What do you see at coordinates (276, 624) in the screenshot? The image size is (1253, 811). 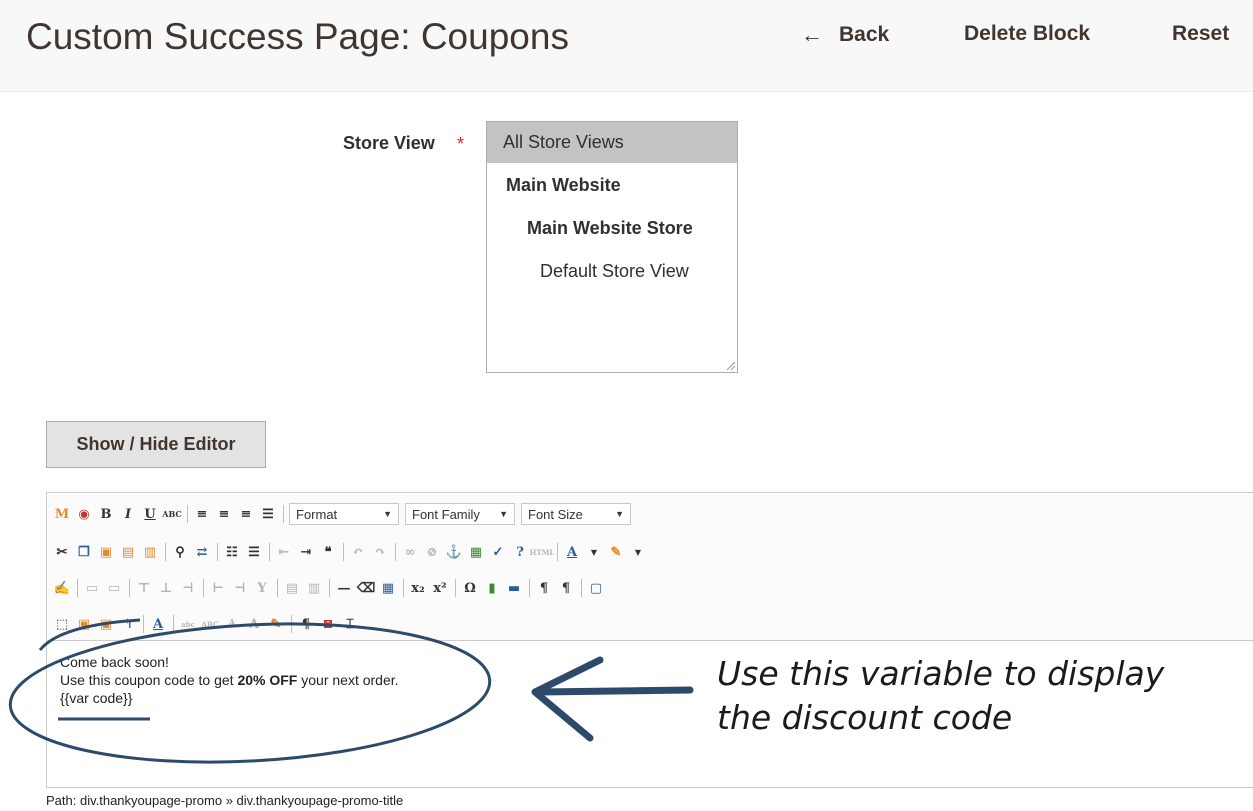 I see `ins-icon: ✎` at bounding box center [276, 624].